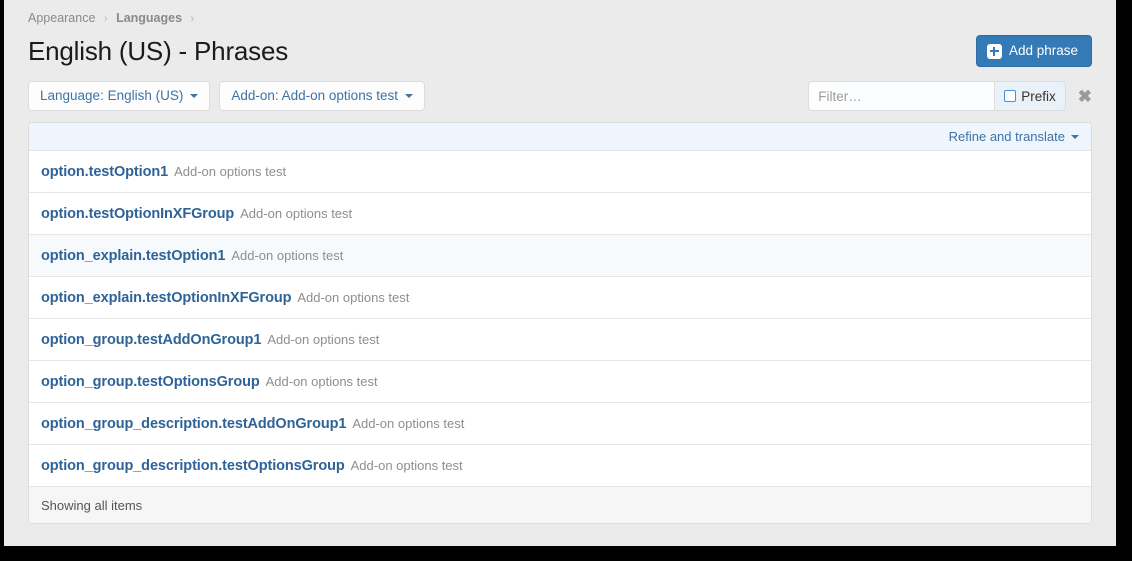  I want to click on refine-and-translate-label: Refine and translate, so click(1006, 136).